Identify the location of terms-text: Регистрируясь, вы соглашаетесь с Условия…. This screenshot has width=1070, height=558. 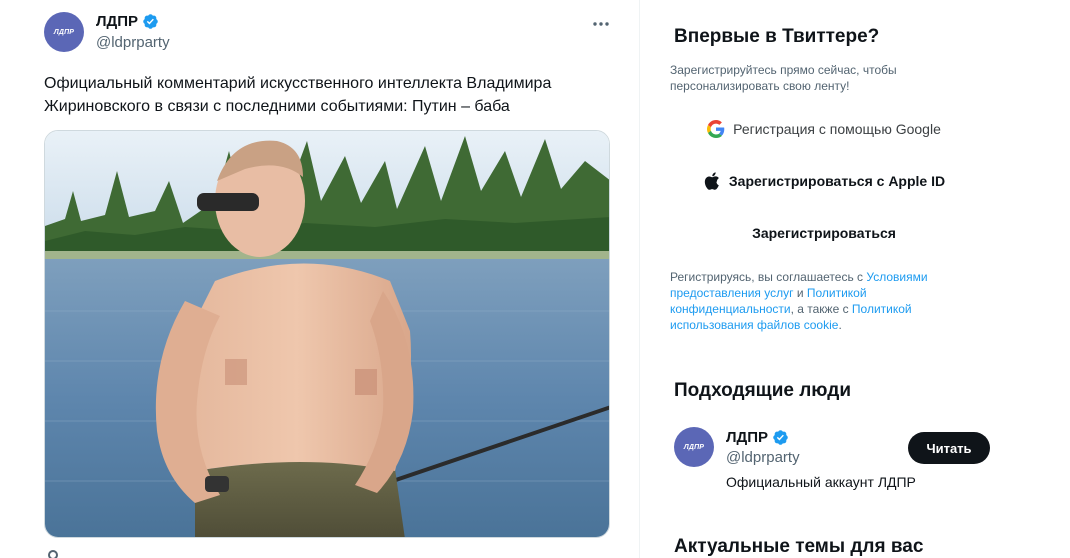
(815, 301).